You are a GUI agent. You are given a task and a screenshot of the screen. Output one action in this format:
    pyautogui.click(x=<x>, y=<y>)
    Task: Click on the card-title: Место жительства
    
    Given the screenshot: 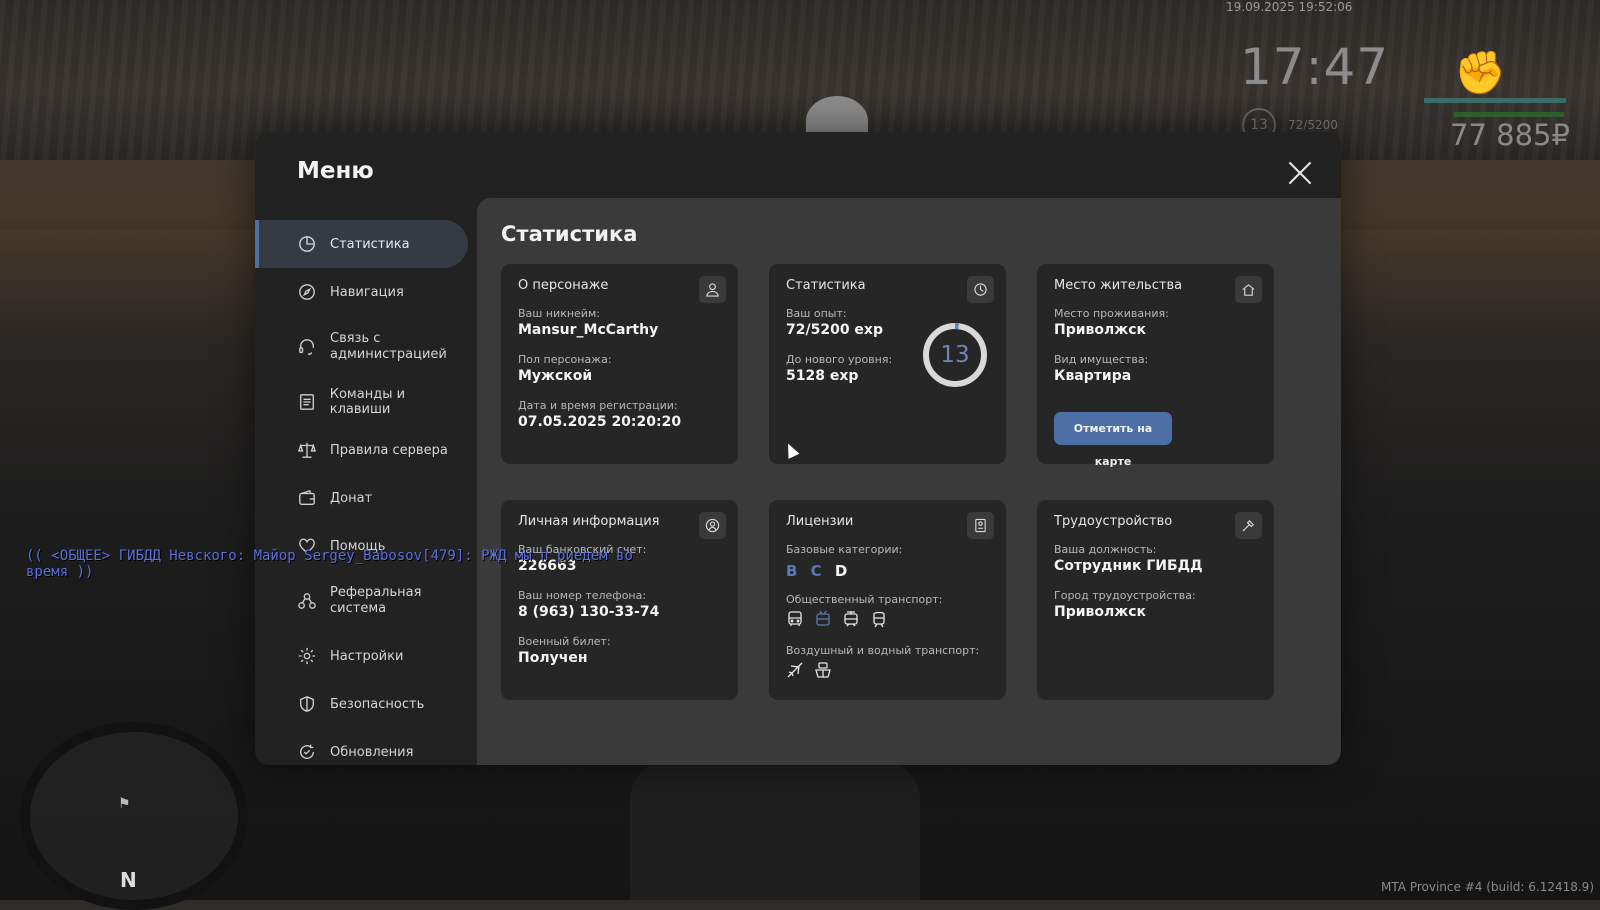 What is the action you would take?
    pyautogui.click(x=1118, y=285)
    